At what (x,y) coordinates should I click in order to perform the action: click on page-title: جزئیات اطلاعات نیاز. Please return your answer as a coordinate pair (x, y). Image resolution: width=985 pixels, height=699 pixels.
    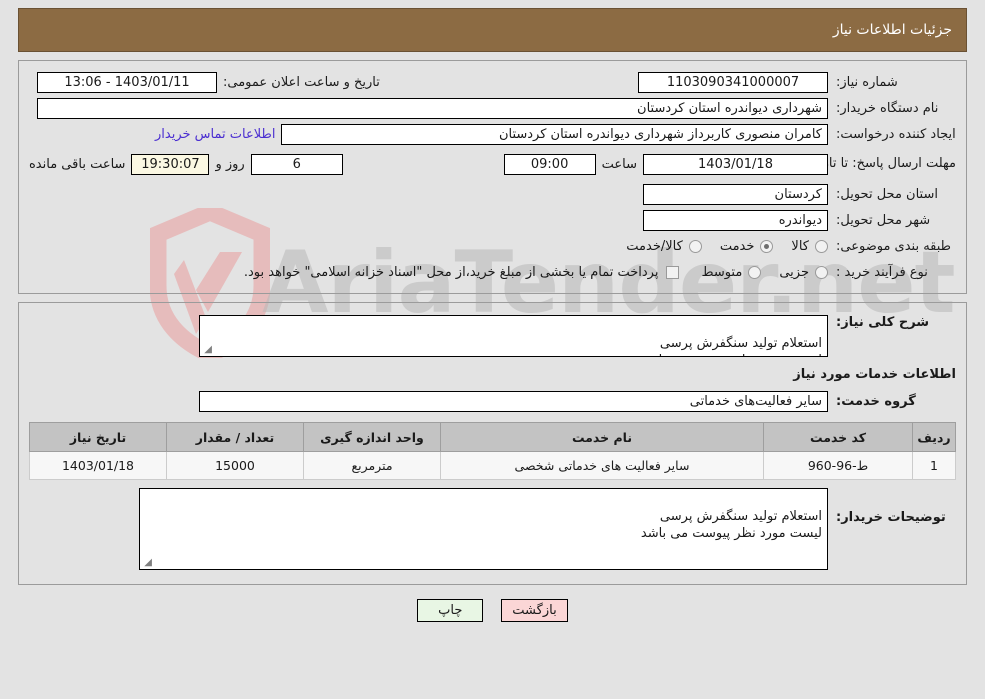
    Looking at the image, I should click on (892, 30).